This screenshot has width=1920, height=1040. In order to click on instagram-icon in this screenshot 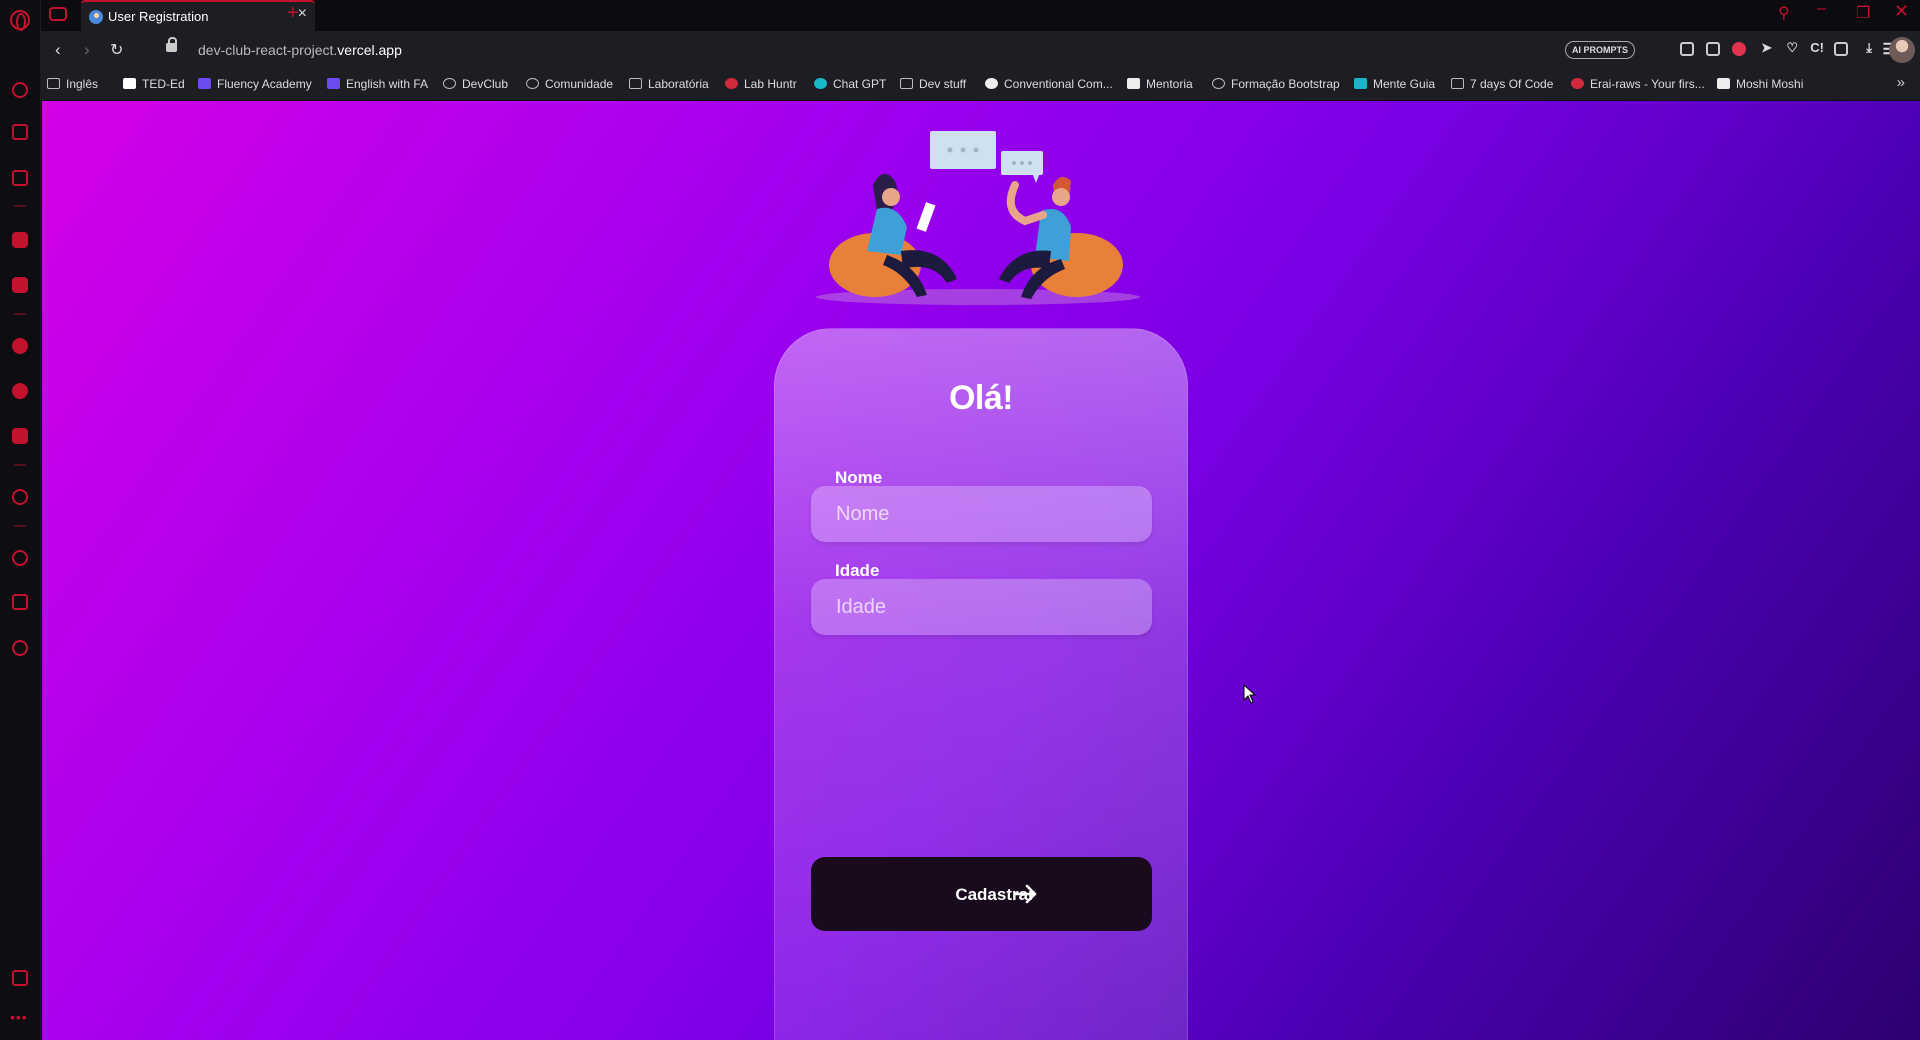, I will do `click(20, 436)`.